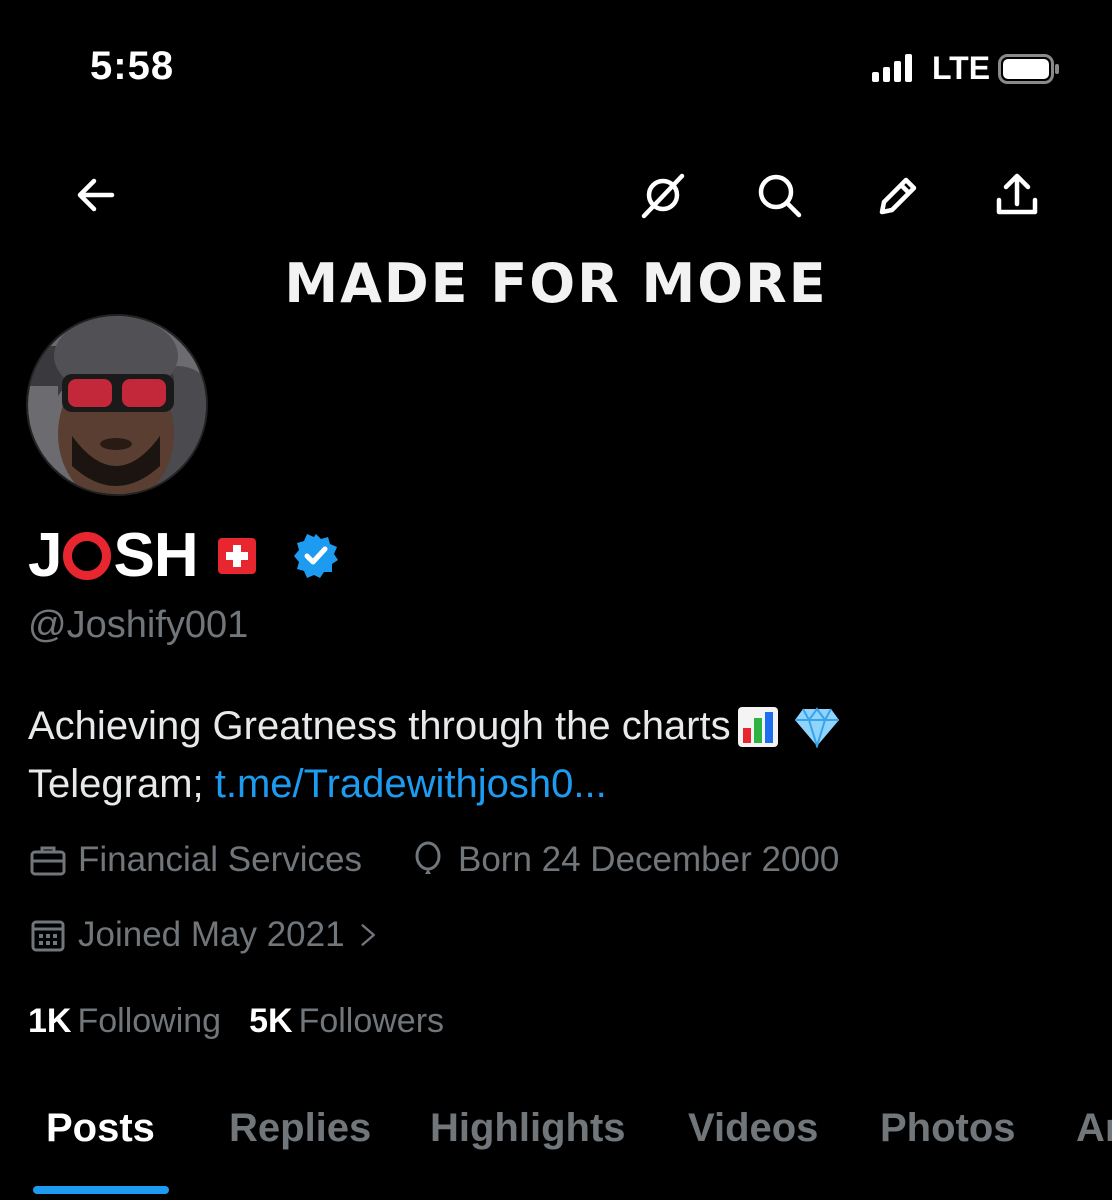 The image size is (1112, 1200). I want to click on user-handle: @Joshify001, so click(138, 625).